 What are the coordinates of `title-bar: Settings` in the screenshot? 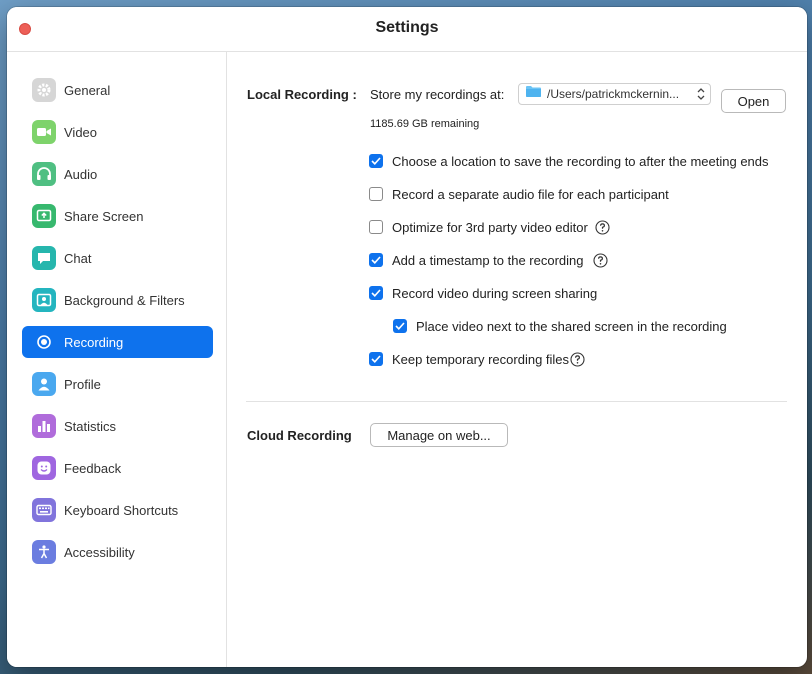 It's located at (407, 29).